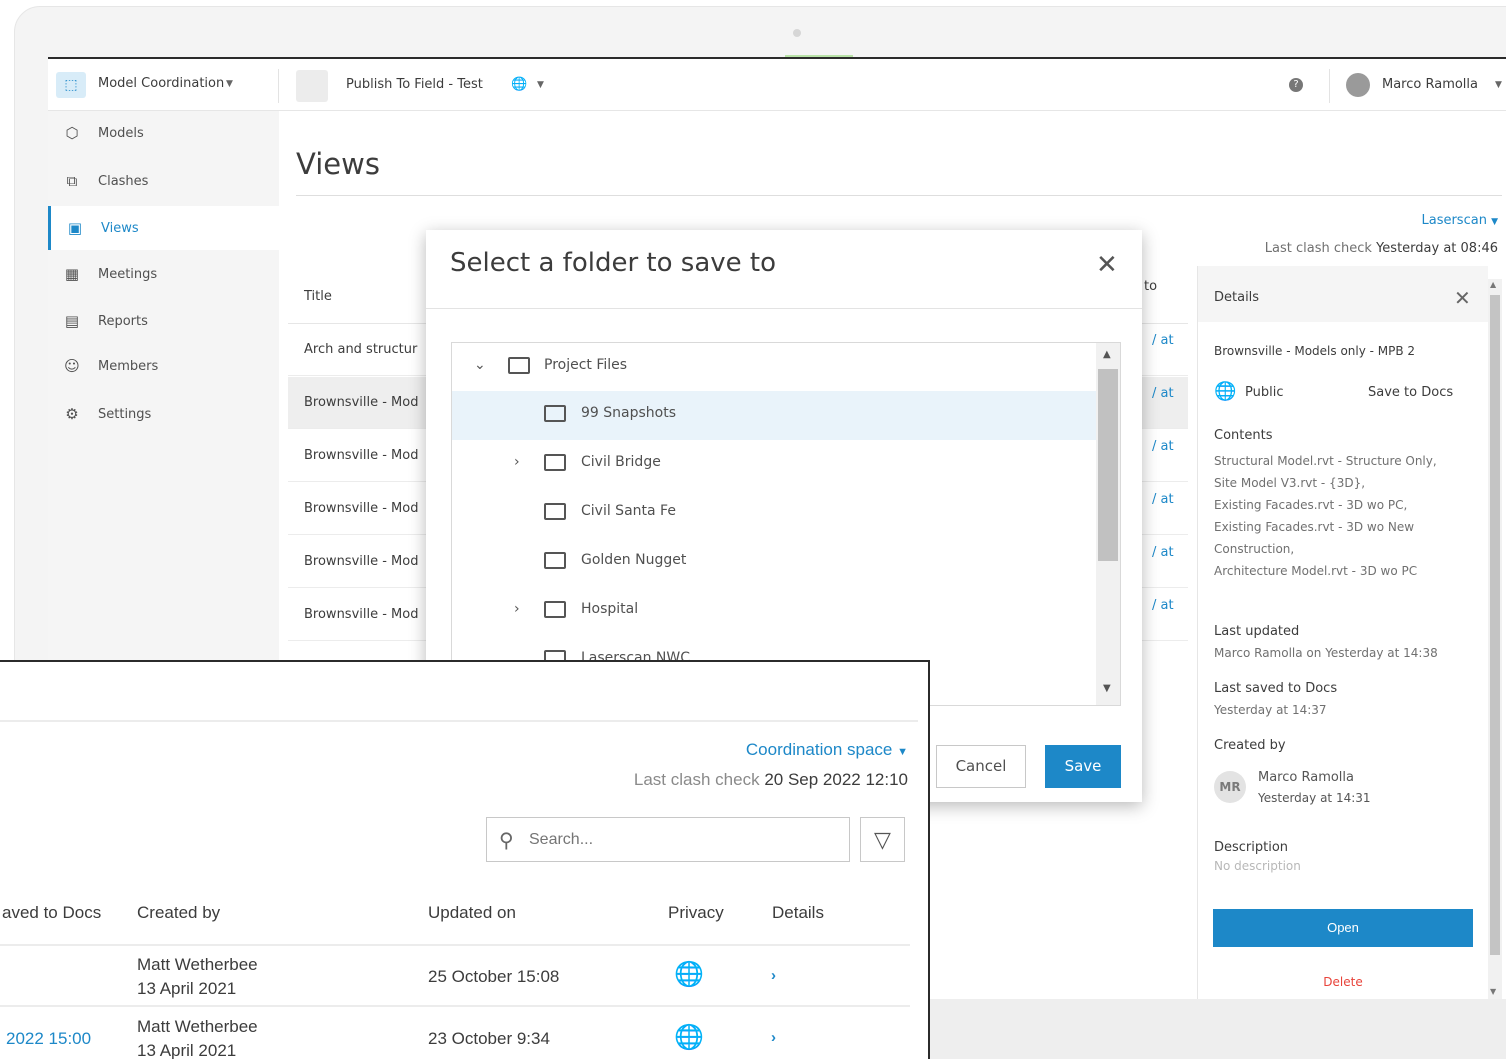 This screenshot has height=1059, width=1506. What do you see at coordinates (1430, 84) in the screenshot?
I see `user-name: Marco Ramolla` at bounding box center [1430, 84].